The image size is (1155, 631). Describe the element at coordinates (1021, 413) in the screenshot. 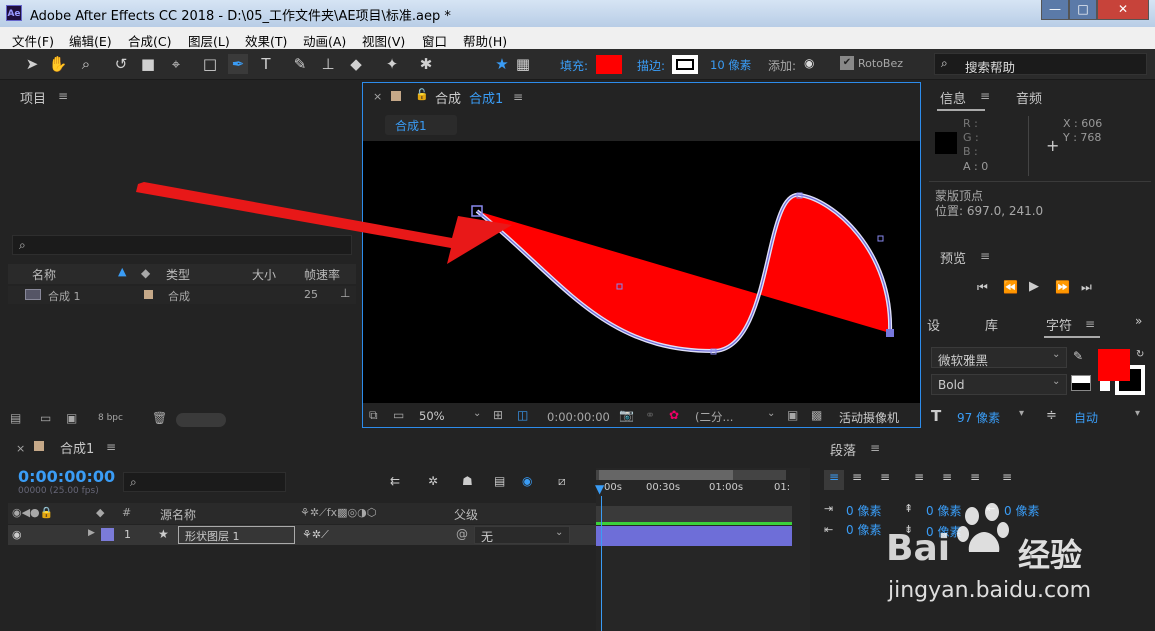

I see `chevron-down-icon: ▾` at that location.